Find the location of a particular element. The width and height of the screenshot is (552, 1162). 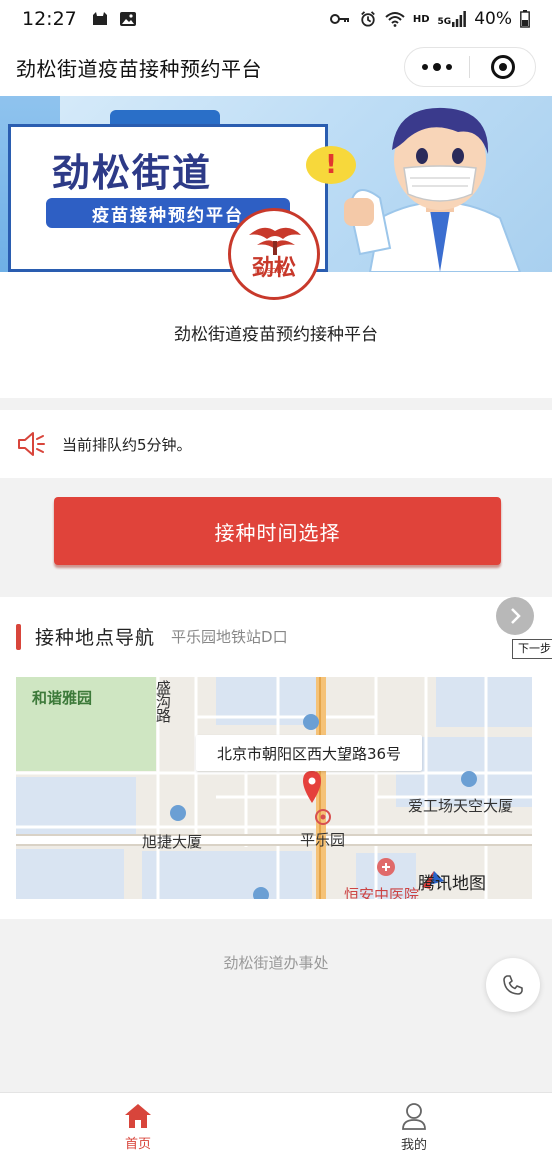

more-menu-button is located at coordinates (437, 67).